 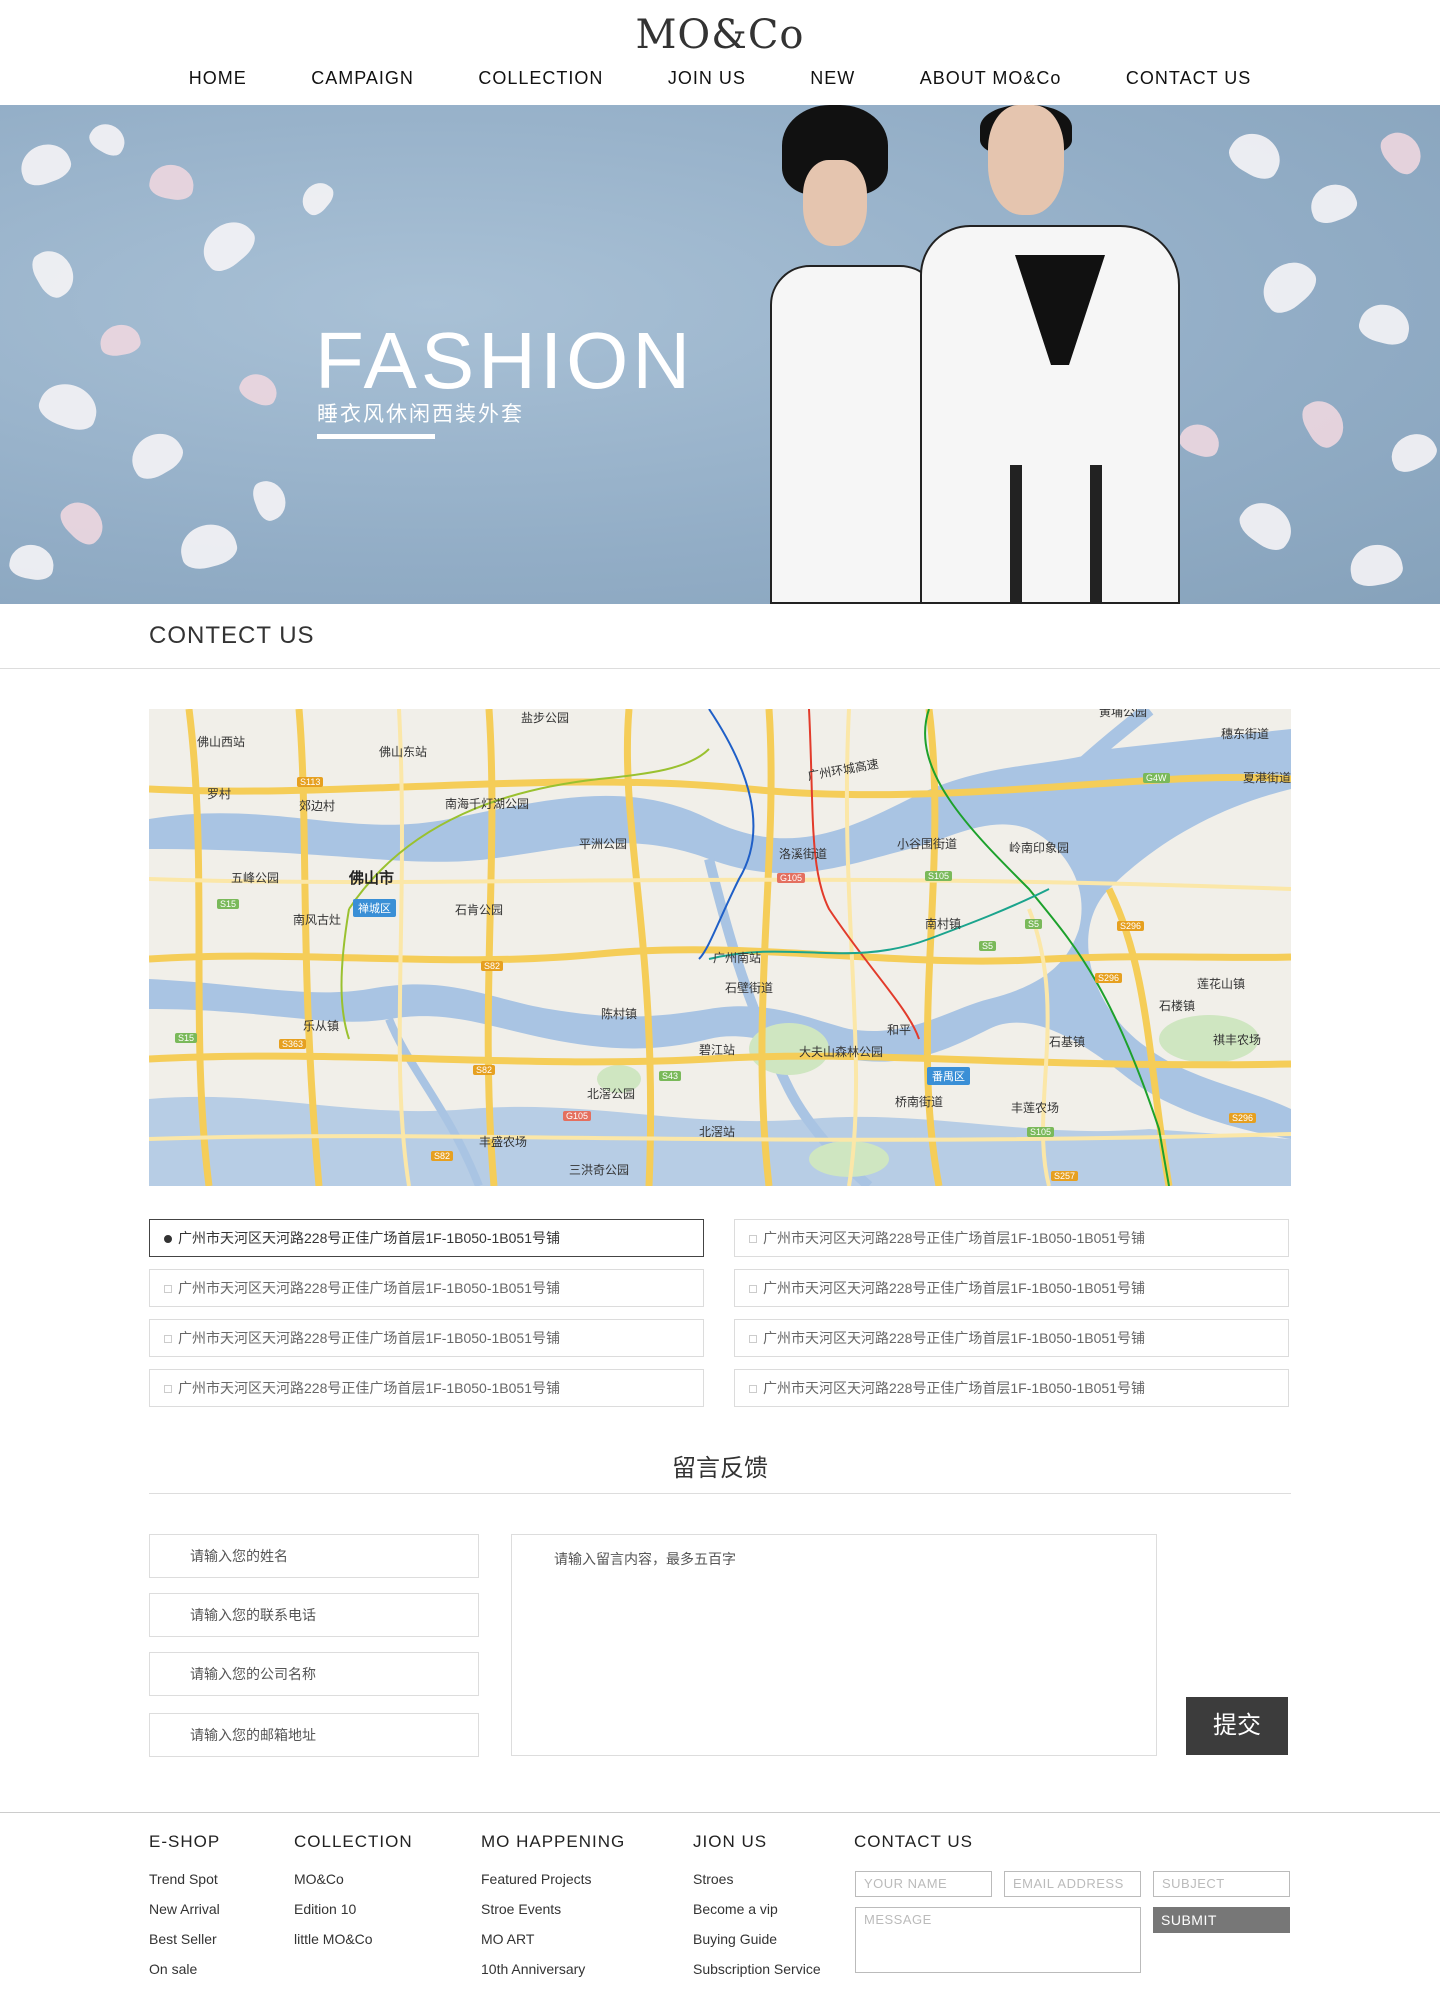 What do you see at coordinates (998, 1940) in the screenshot?
I see `footer-message-input: MESSAGE` at bounding box center [998, 1940].